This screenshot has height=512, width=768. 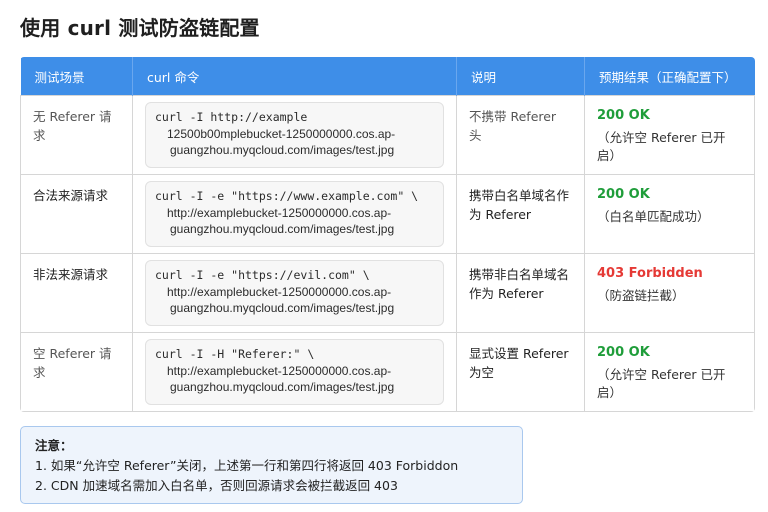 I want to click on scene-cell: 无 Referer 请求, so click(x=76, y=135).